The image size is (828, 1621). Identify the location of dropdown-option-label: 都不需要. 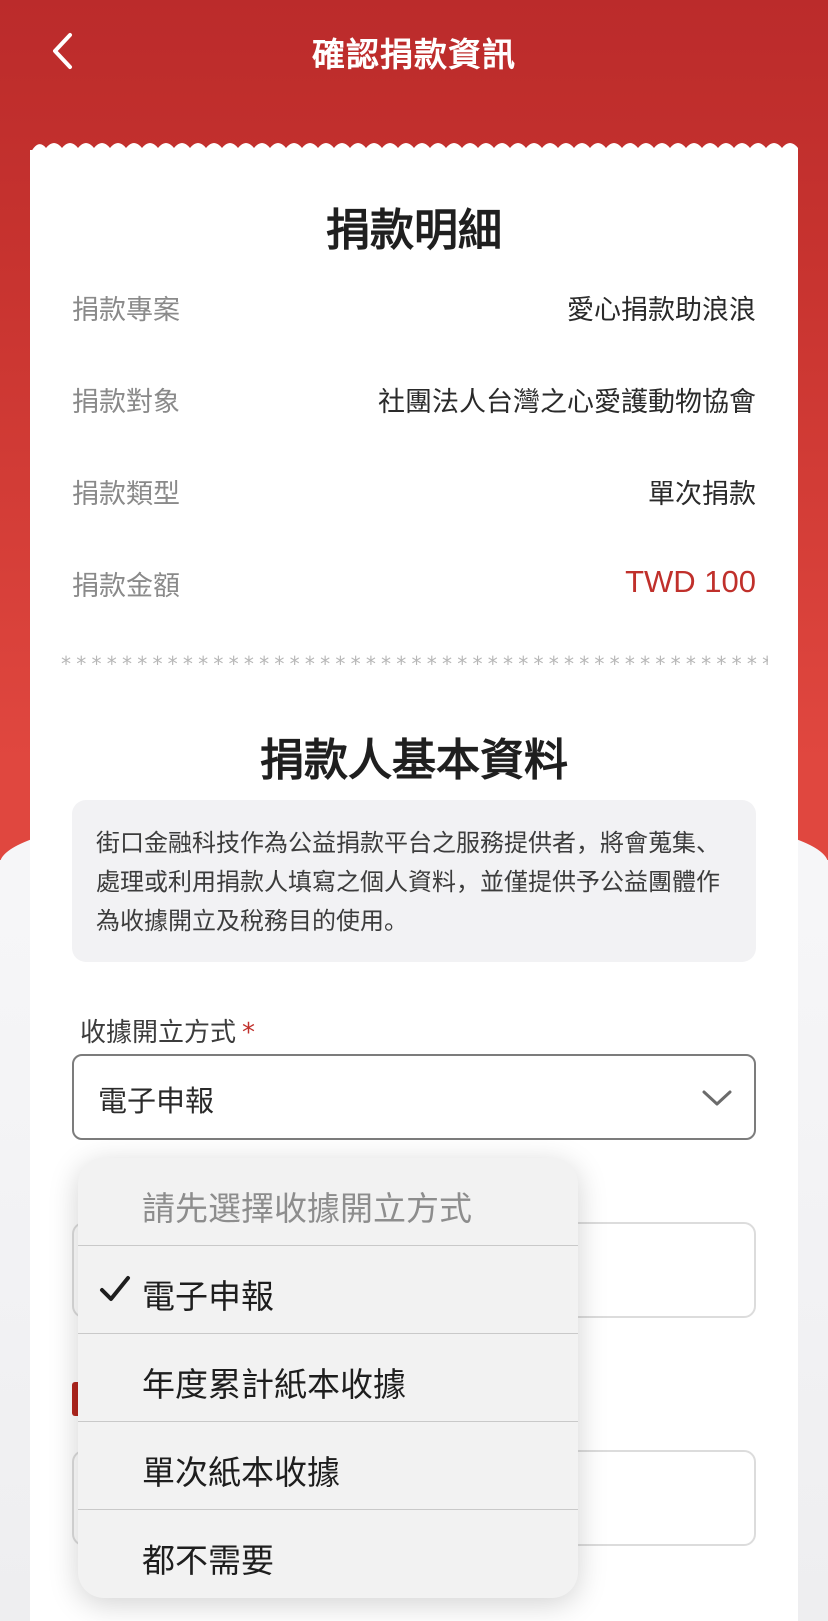
(208, 1560).